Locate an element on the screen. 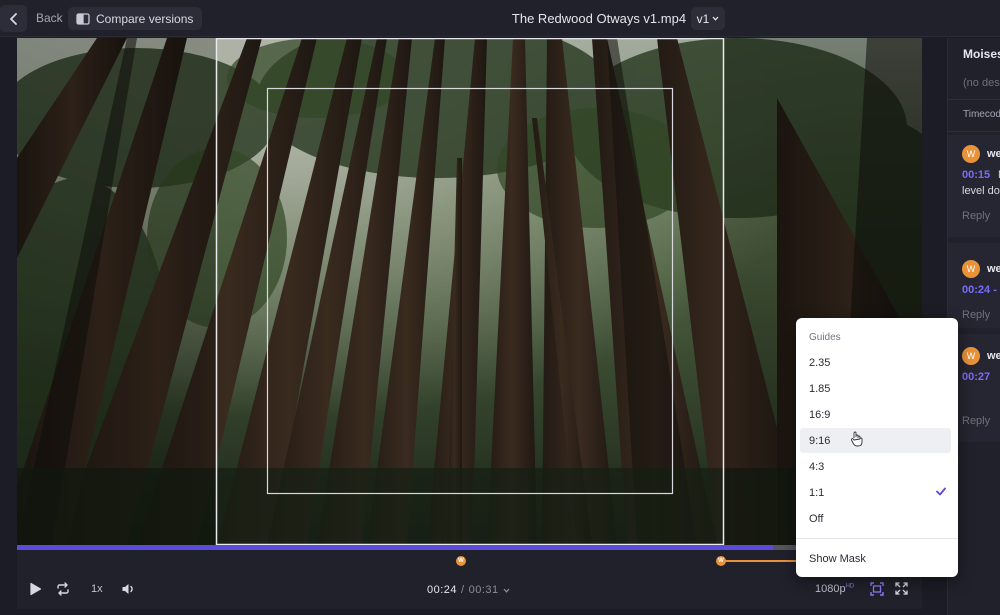  hand-cursor-icon is located at coordinates (857, 439).